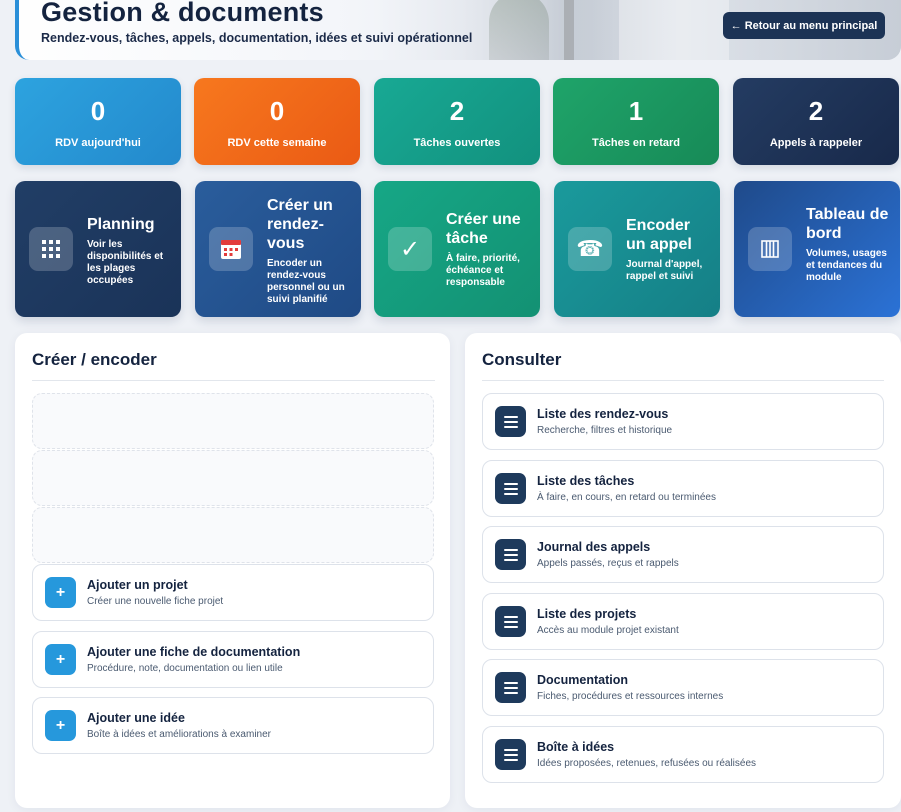  What do you see at coordinates (664, 270) in the screenshot?
I see `action-description: Journal d'appel, rappel et suivi` at bounding box center [664, 270].